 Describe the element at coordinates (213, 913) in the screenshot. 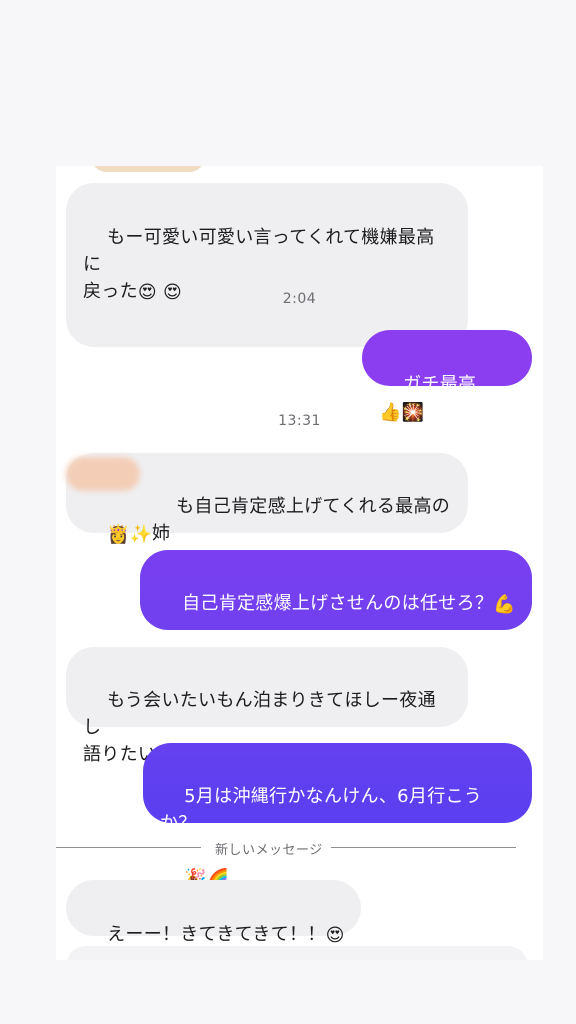

I see `incoming-message-bubble: えーー！きてきてきて！！😍` at that location.